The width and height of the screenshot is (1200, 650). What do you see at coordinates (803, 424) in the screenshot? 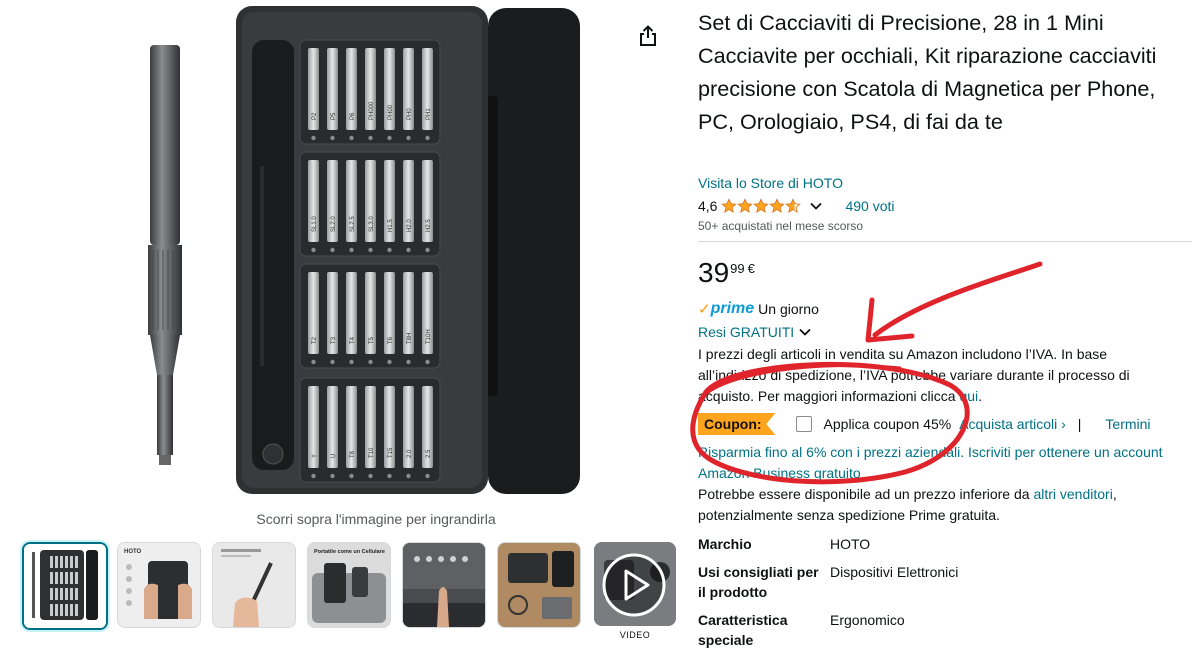
I see `apply-coupon-checkbox` at bounding box center [803, 424].